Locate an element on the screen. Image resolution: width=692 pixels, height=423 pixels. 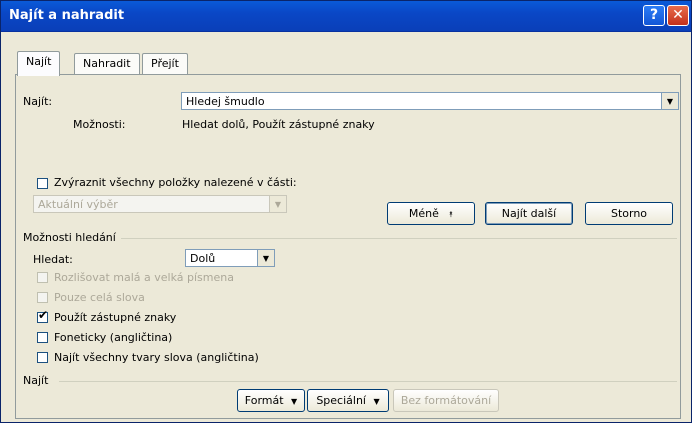
checkmark-icon: ✔ is located at coordinates (43, 315).